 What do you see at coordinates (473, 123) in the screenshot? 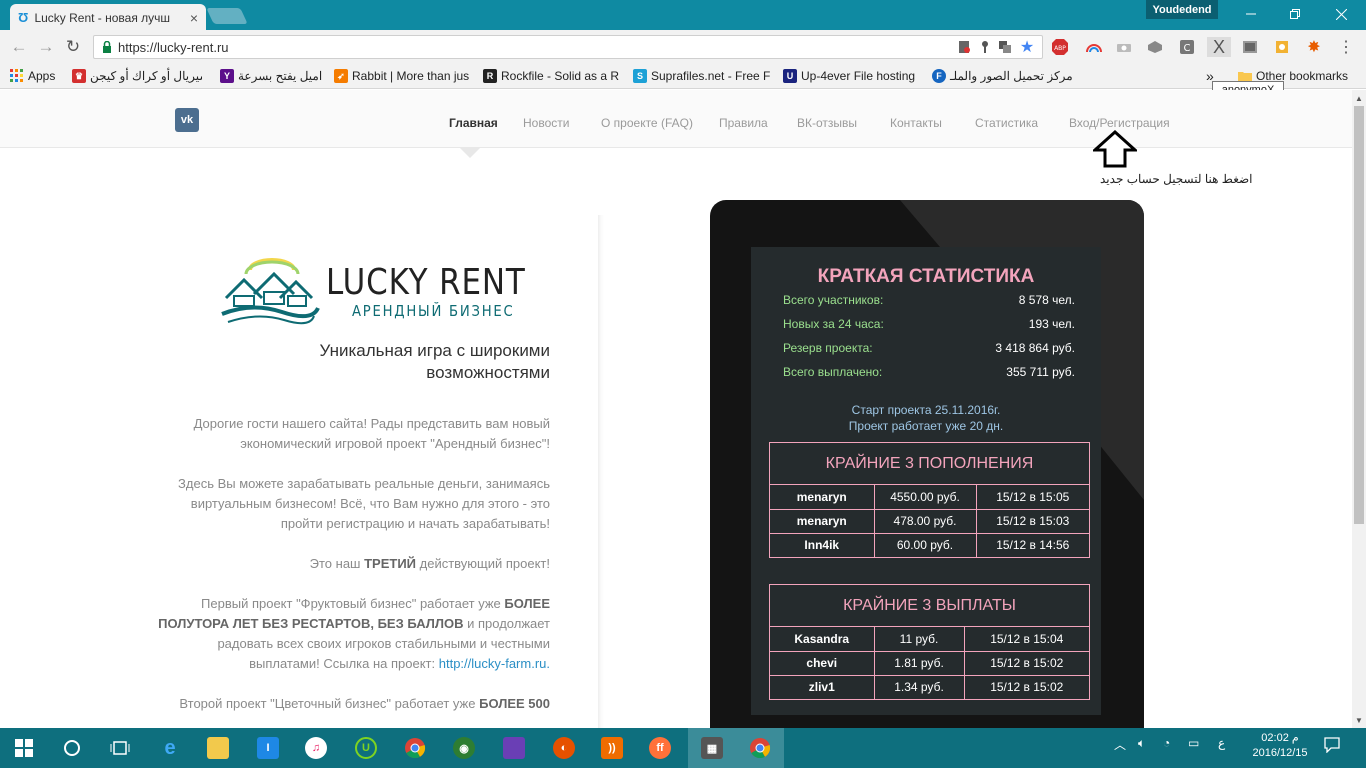
I see `nav-home: Главная` at bounding box center [473, 123].